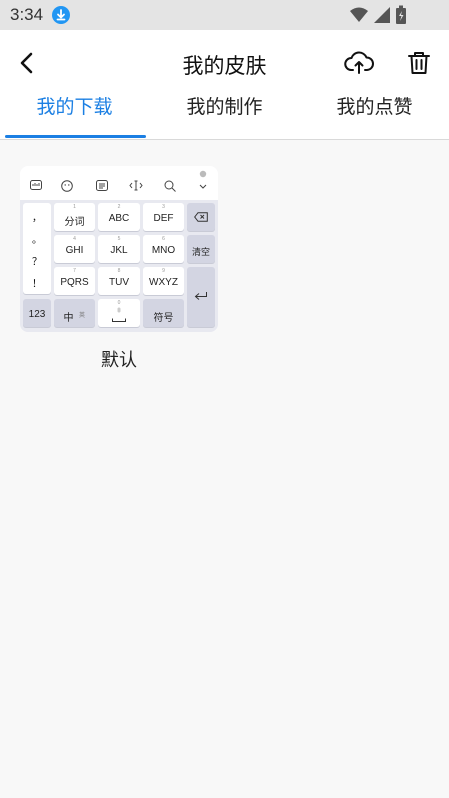  What do you see at coordinates (67, 186) in the screenshot?
I see `emoji-icon` at bounding box center [67, 186].